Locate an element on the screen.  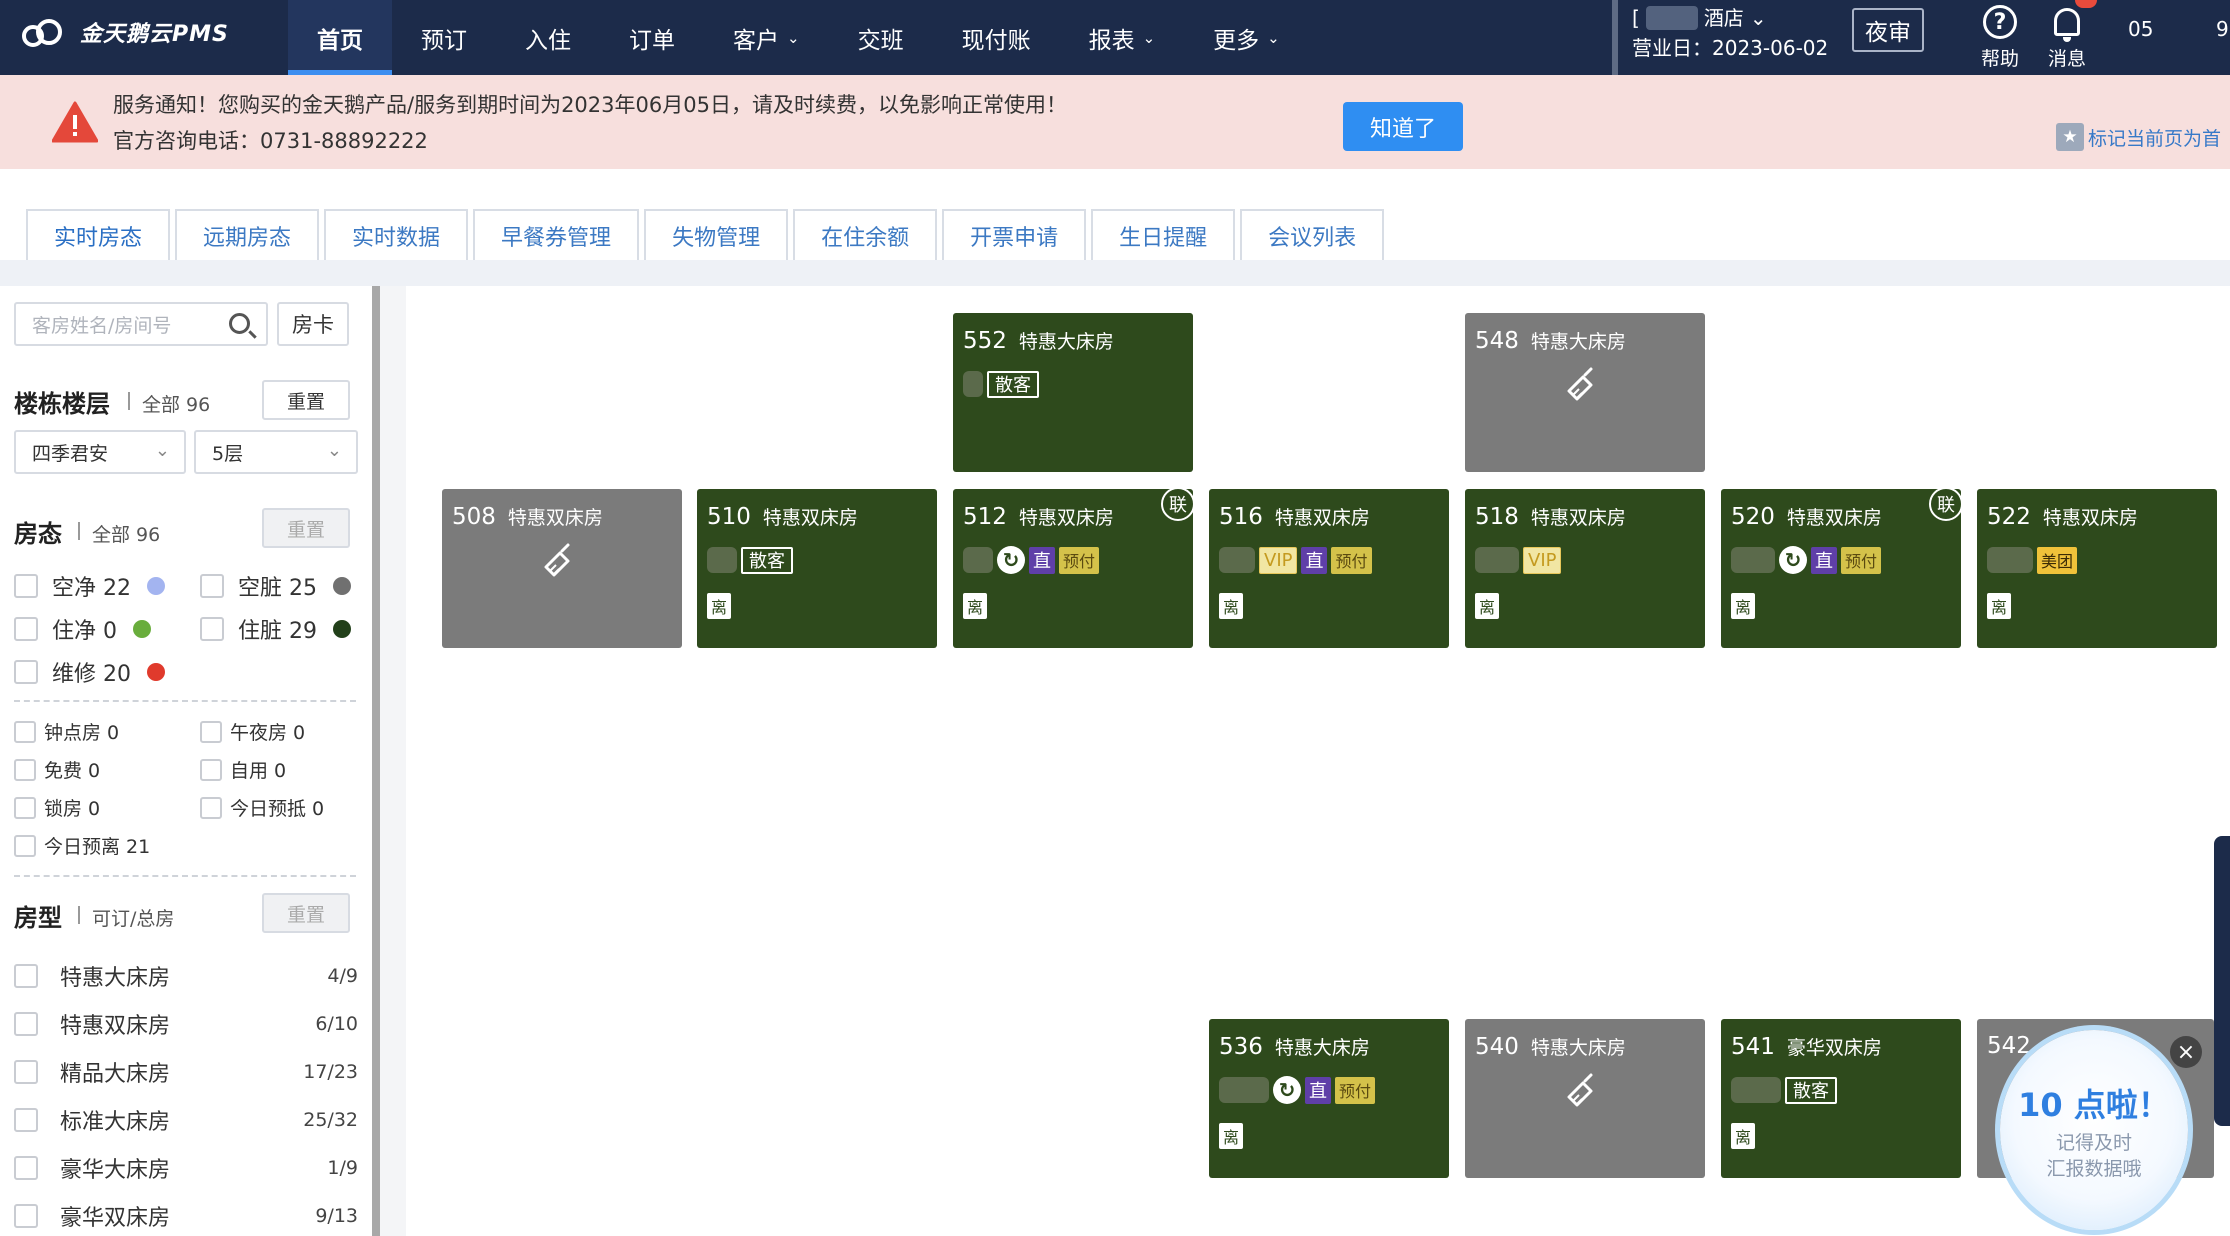
app-logo: 金天鹅云PMS is located at coordinates (125, 32).